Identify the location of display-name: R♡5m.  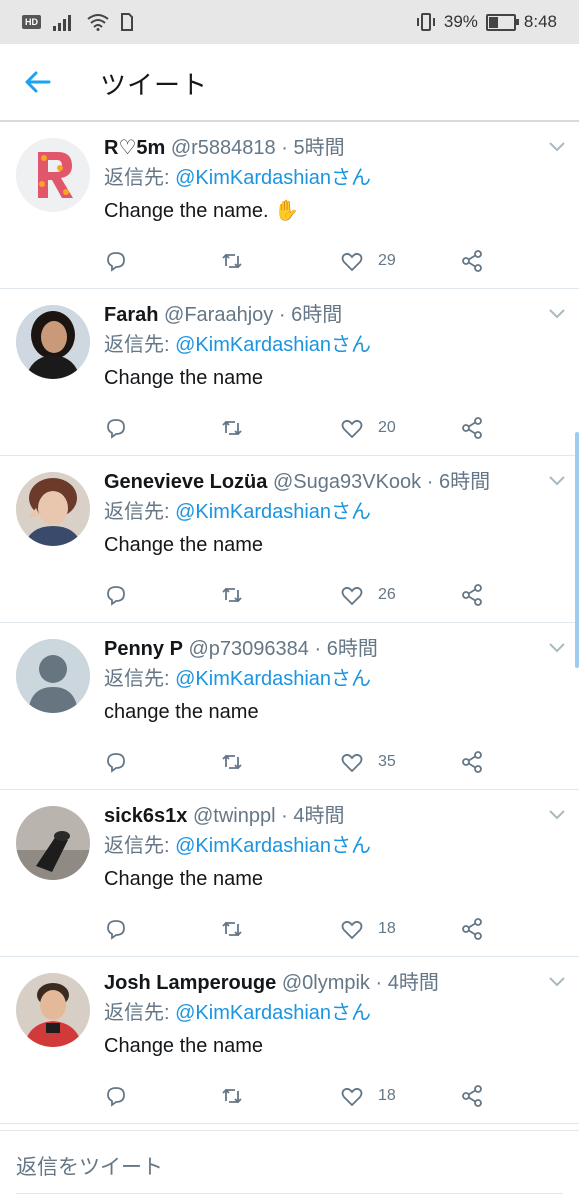
(134, 148).